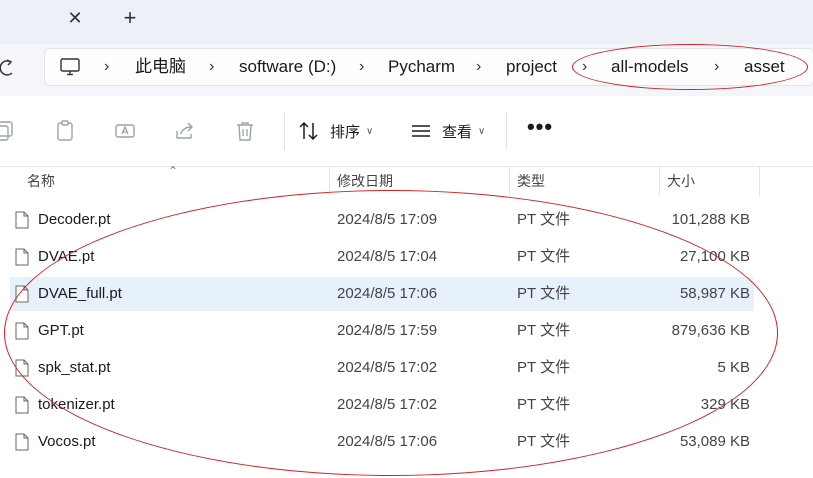 The height and width of the screenshot is (478, 813). I want to click on file-size: 58,987 KB, so click(714, 293).